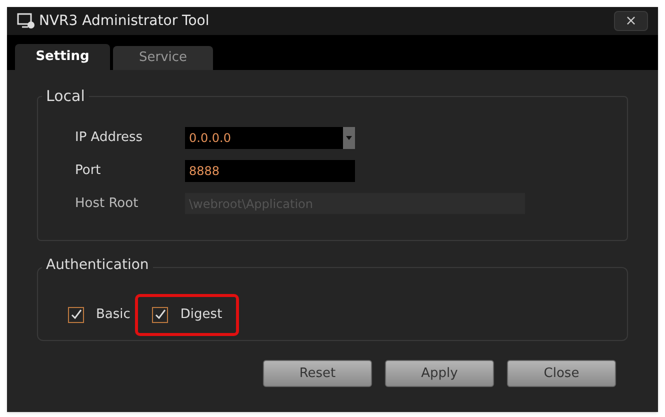  I want to click on input-field: 8888, so click(270, 171).